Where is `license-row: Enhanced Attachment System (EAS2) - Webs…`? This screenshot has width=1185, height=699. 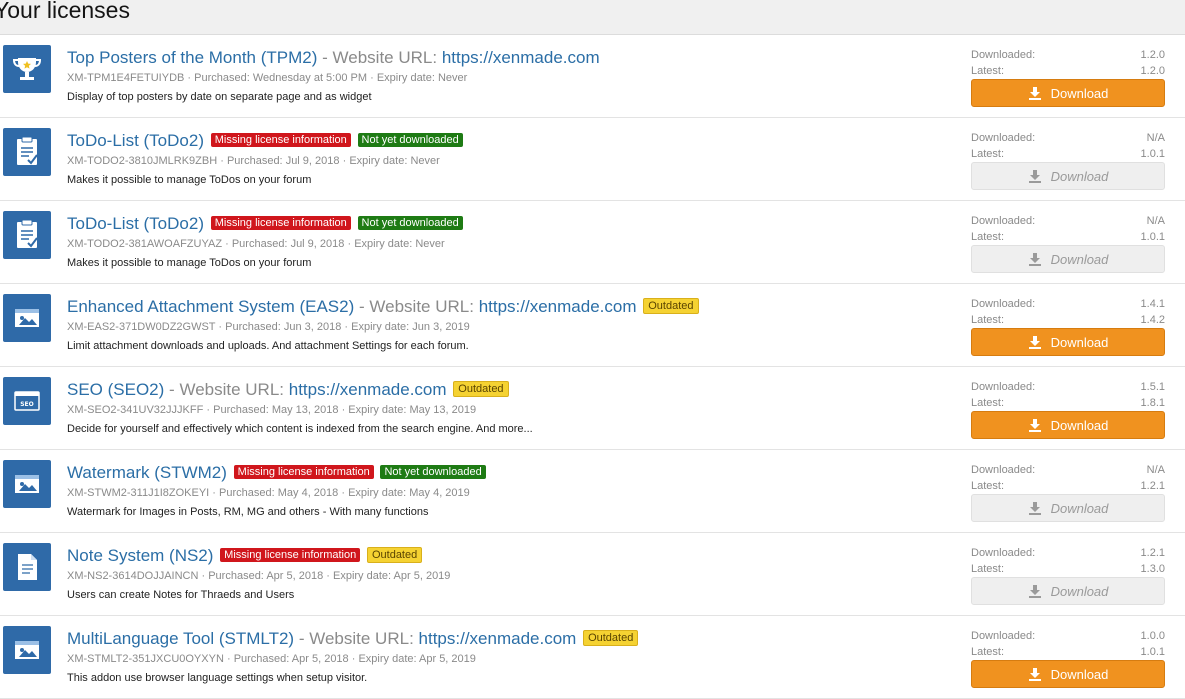 license-row: Enhanced Attachment System (EAS2) - Webs… is located at coordinates (592, 325).